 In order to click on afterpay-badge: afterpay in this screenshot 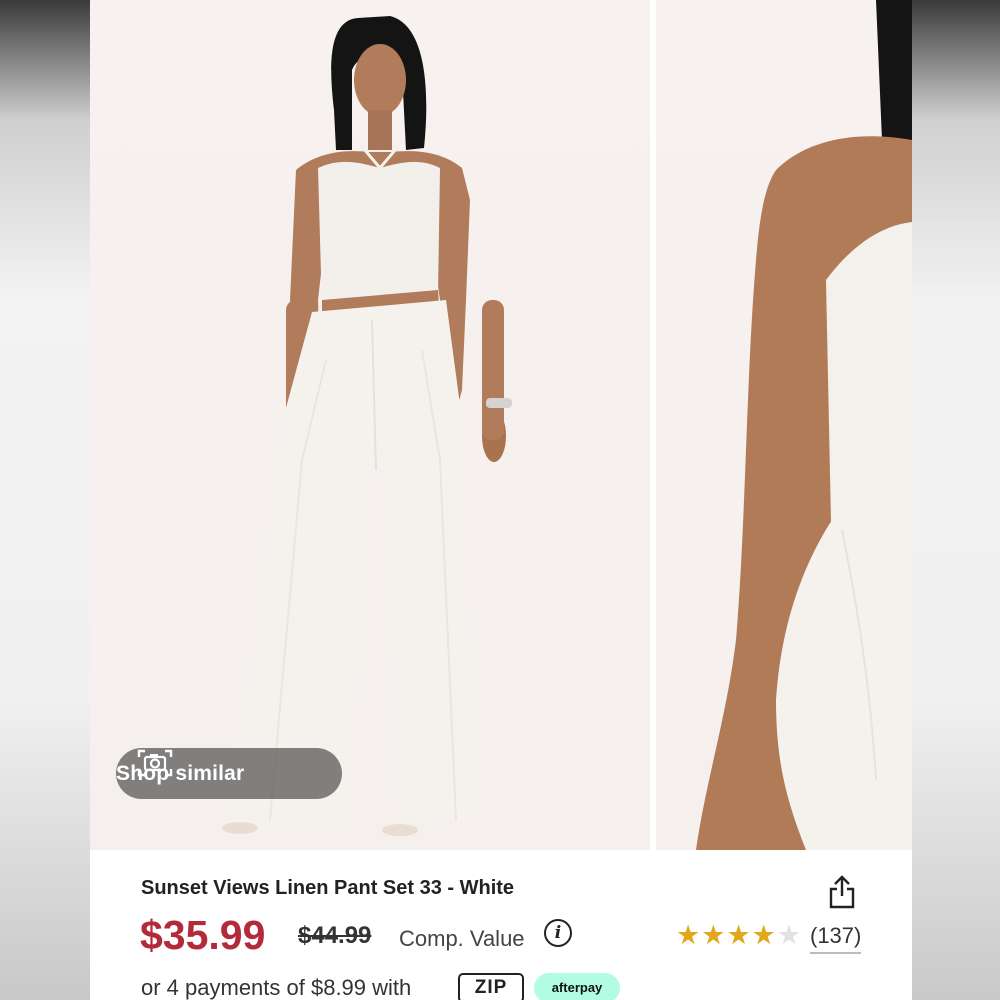, I will do `click(577, 986)`.